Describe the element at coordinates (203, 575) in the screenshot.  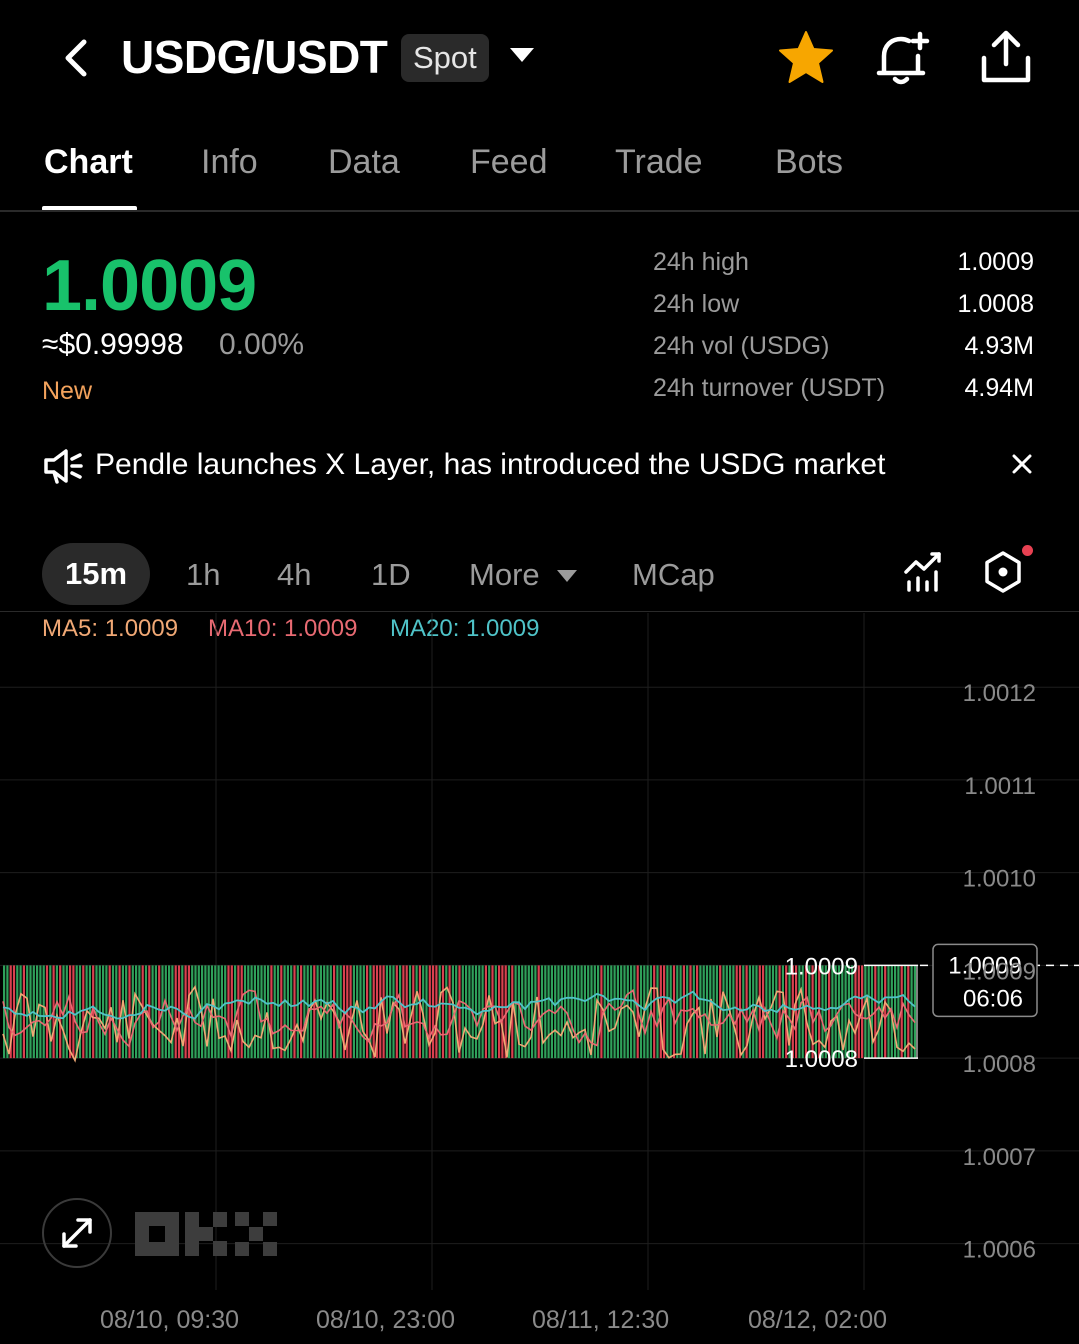
I see `timeframe-1h: 1h` at that location.